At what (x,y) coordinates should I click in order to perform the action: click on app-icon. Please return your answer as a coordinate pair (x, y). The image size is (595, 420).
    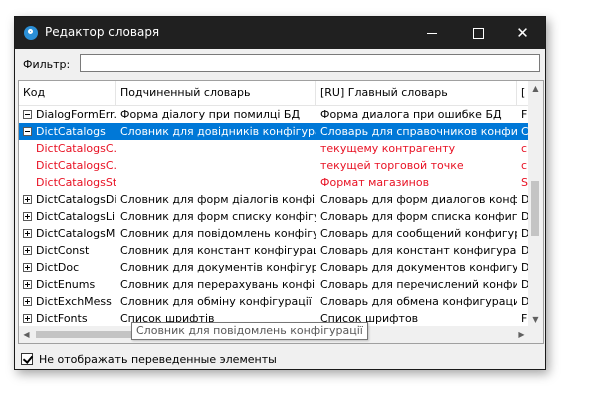
    Looking at the image, I should click on (31, 33).